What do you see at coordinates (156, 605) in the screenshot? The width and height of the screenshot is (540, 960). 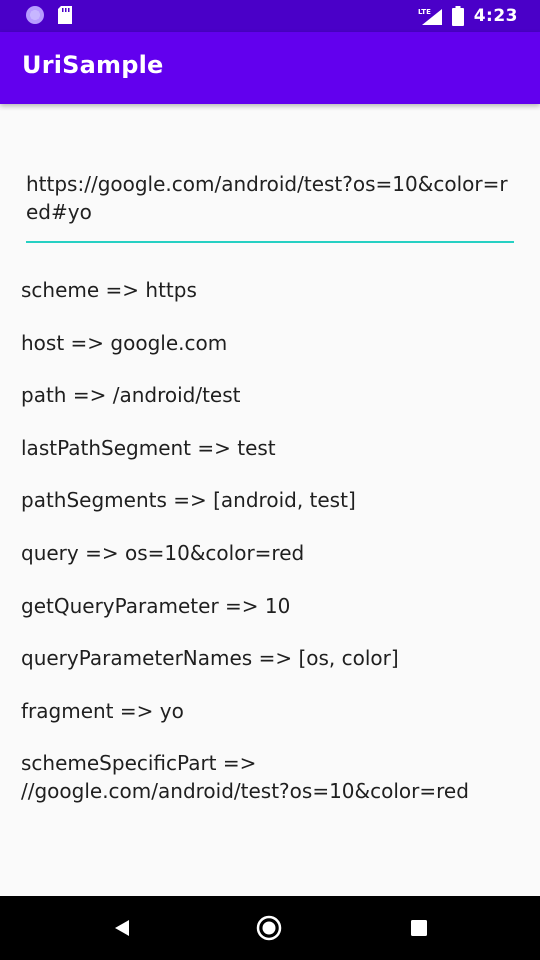 I see `result-get-query-parameter: getQueryParameter => 10` at bounding box center [156, 605].